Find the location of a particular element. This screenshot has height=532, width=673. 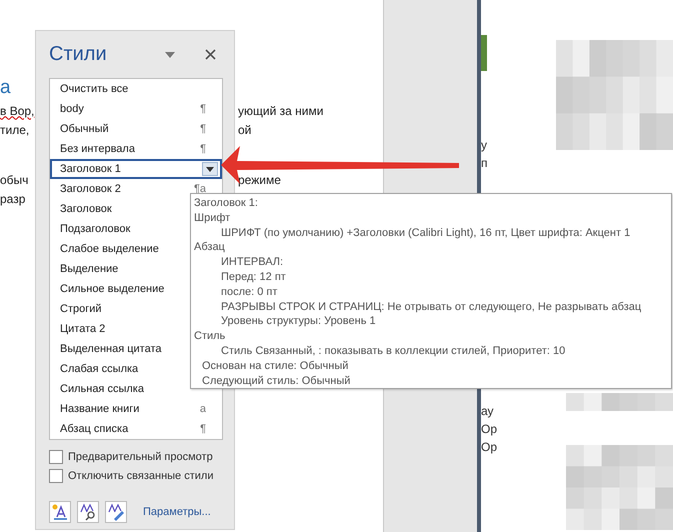

style-item: Заголовок 2 ¶a is located at coordinates (136, 189).